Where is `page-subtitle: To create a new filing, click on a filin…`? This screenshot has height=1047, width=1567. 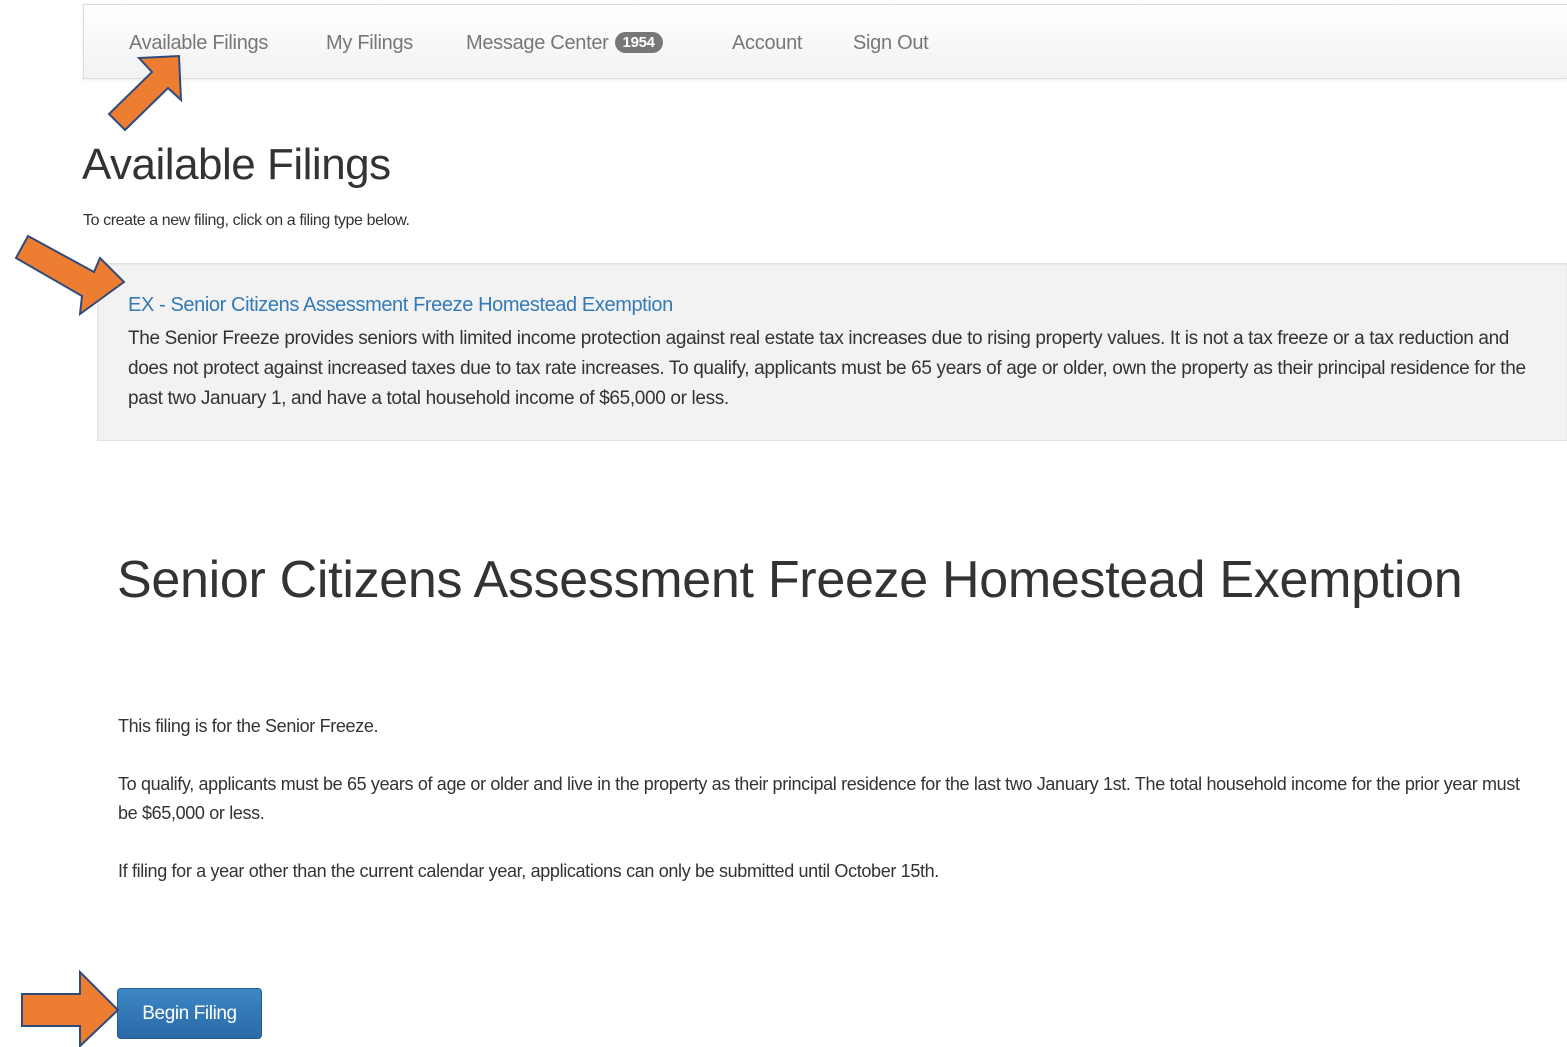
page-subtitle: To create a new filing, click on a filin… is located at coordinates (246, 220).